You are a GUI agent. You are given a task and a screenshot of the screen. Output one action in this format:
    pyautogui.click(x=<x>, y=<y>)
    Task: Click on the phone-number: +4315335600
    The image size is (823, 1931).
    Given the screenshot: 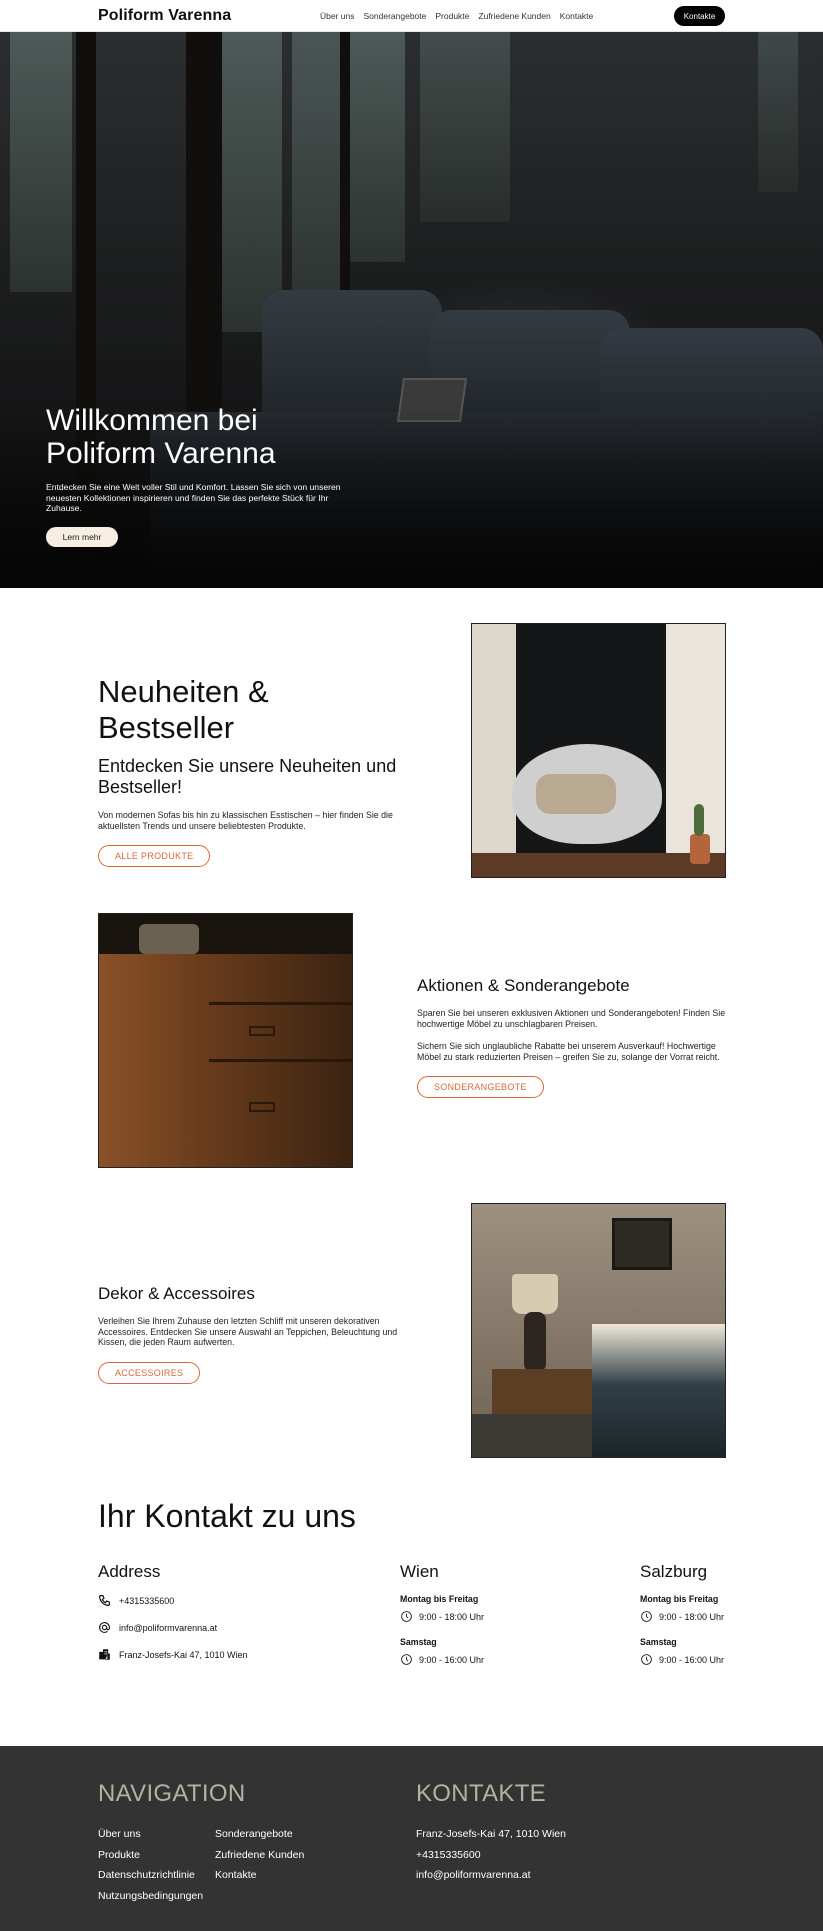 What is the action you would take?
    pyautogui.click(x=146, y=1601)
    